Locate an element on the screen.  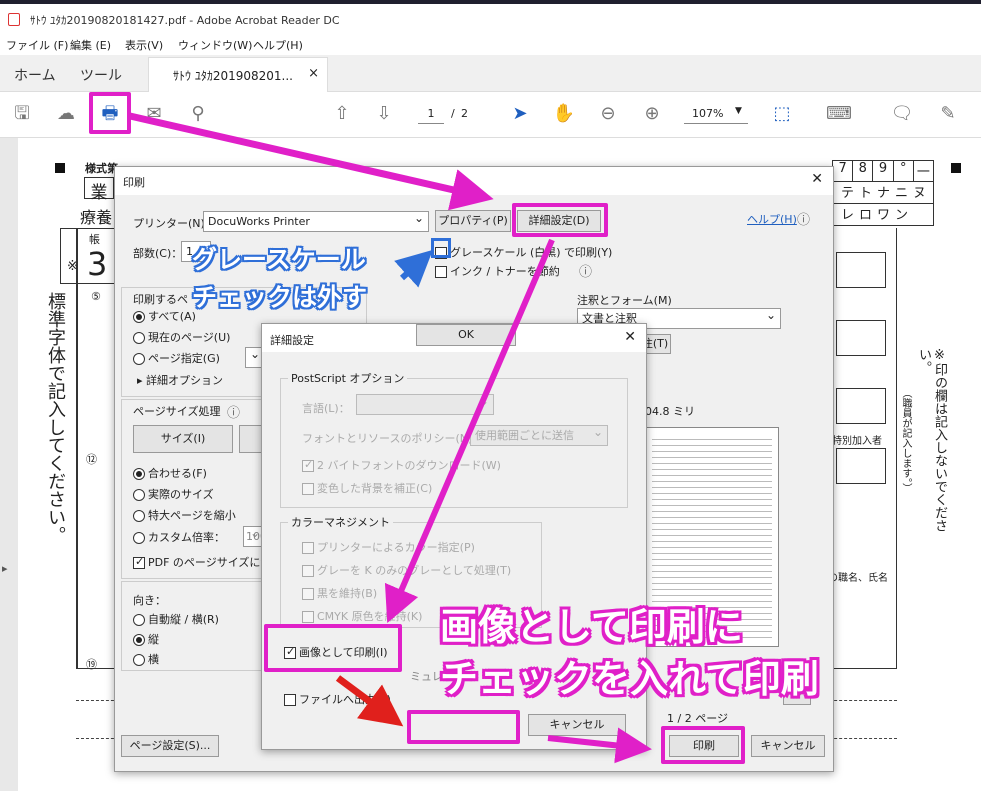
arrow-advanced-to-image is located at coordinates (469, 431).